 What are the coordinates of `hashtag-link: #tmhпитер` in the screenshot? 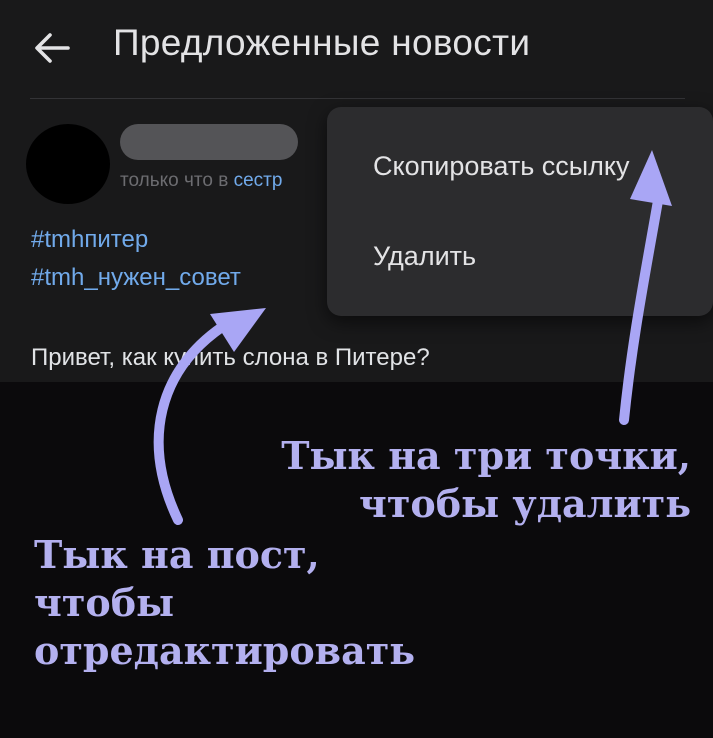 It's located at (89, 240).